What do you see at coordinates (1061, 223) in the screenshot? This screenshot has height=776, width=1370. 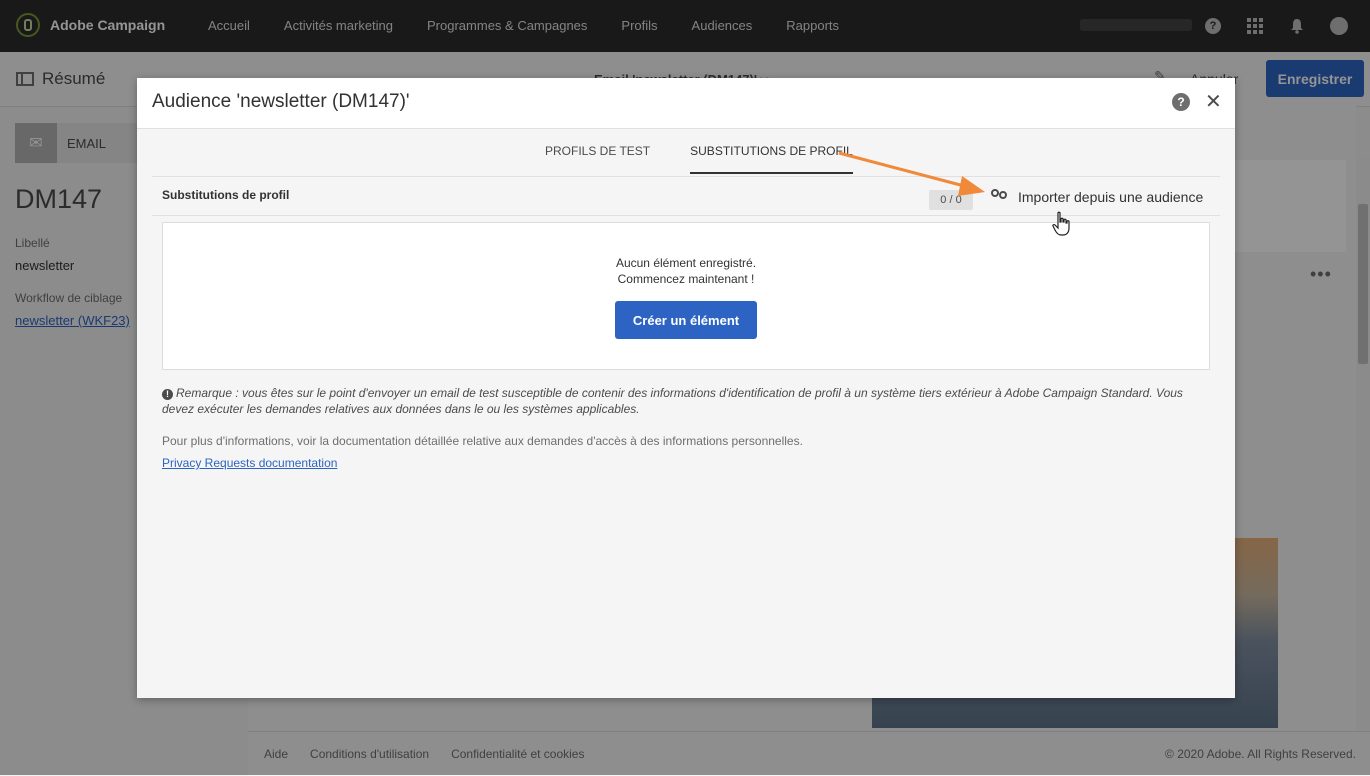 I see `hand-cursor-icon` at bounding box center [1061, 223].